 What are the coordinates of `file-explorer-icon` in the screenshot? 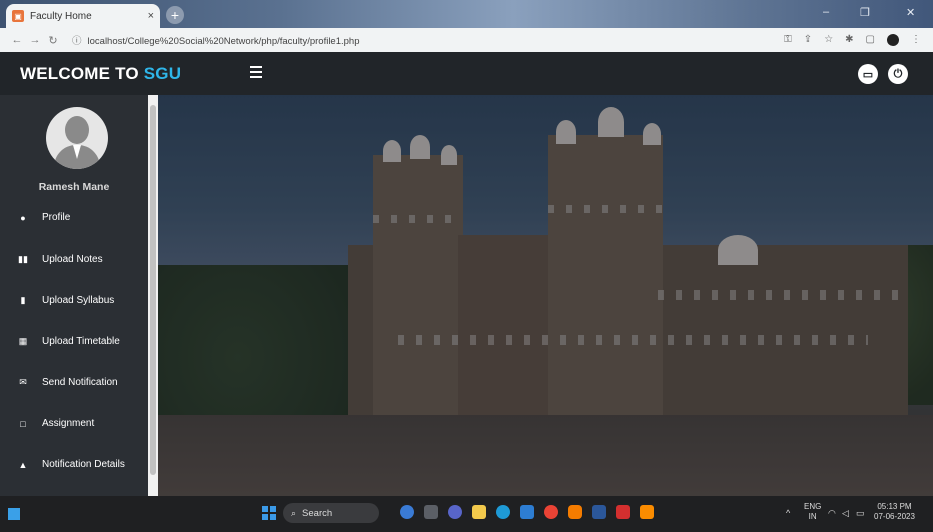 It's located at (479, 512).